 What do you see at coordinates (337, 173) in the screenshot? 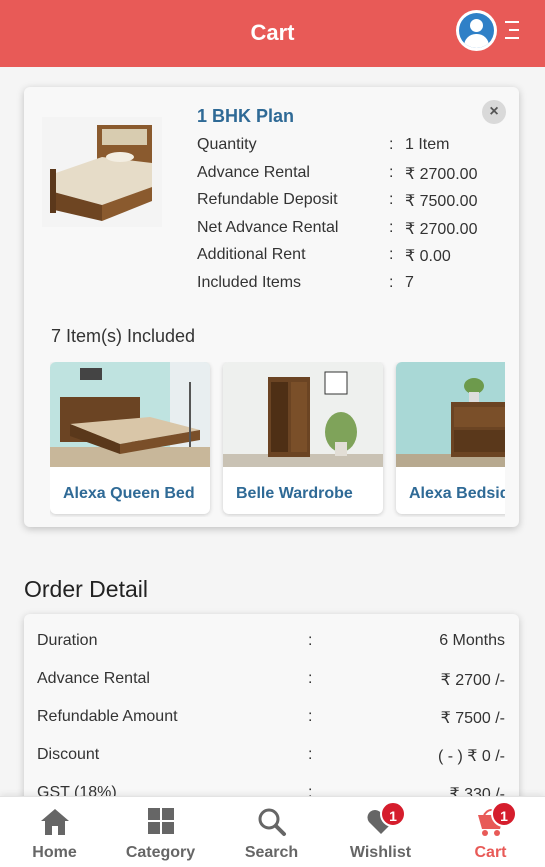
I see `detail-row-advance-rental: Advance Rental : ₹ 2700.00` at bounding box center [337, 173].